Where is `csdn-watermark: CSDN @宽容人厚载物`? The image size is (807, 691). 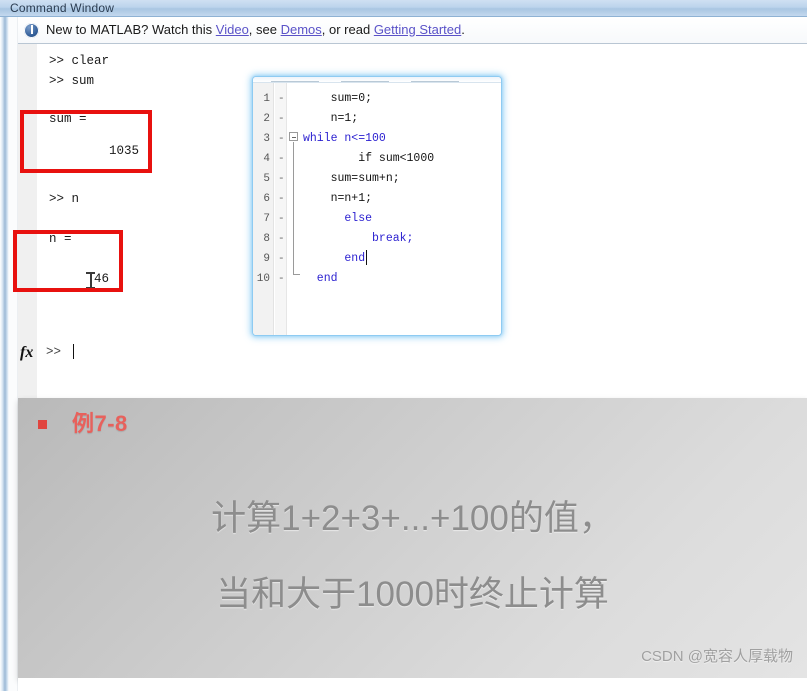
csdn-watermark: CSDN @宽容人厚载物 is located at coordinates (717, 656).